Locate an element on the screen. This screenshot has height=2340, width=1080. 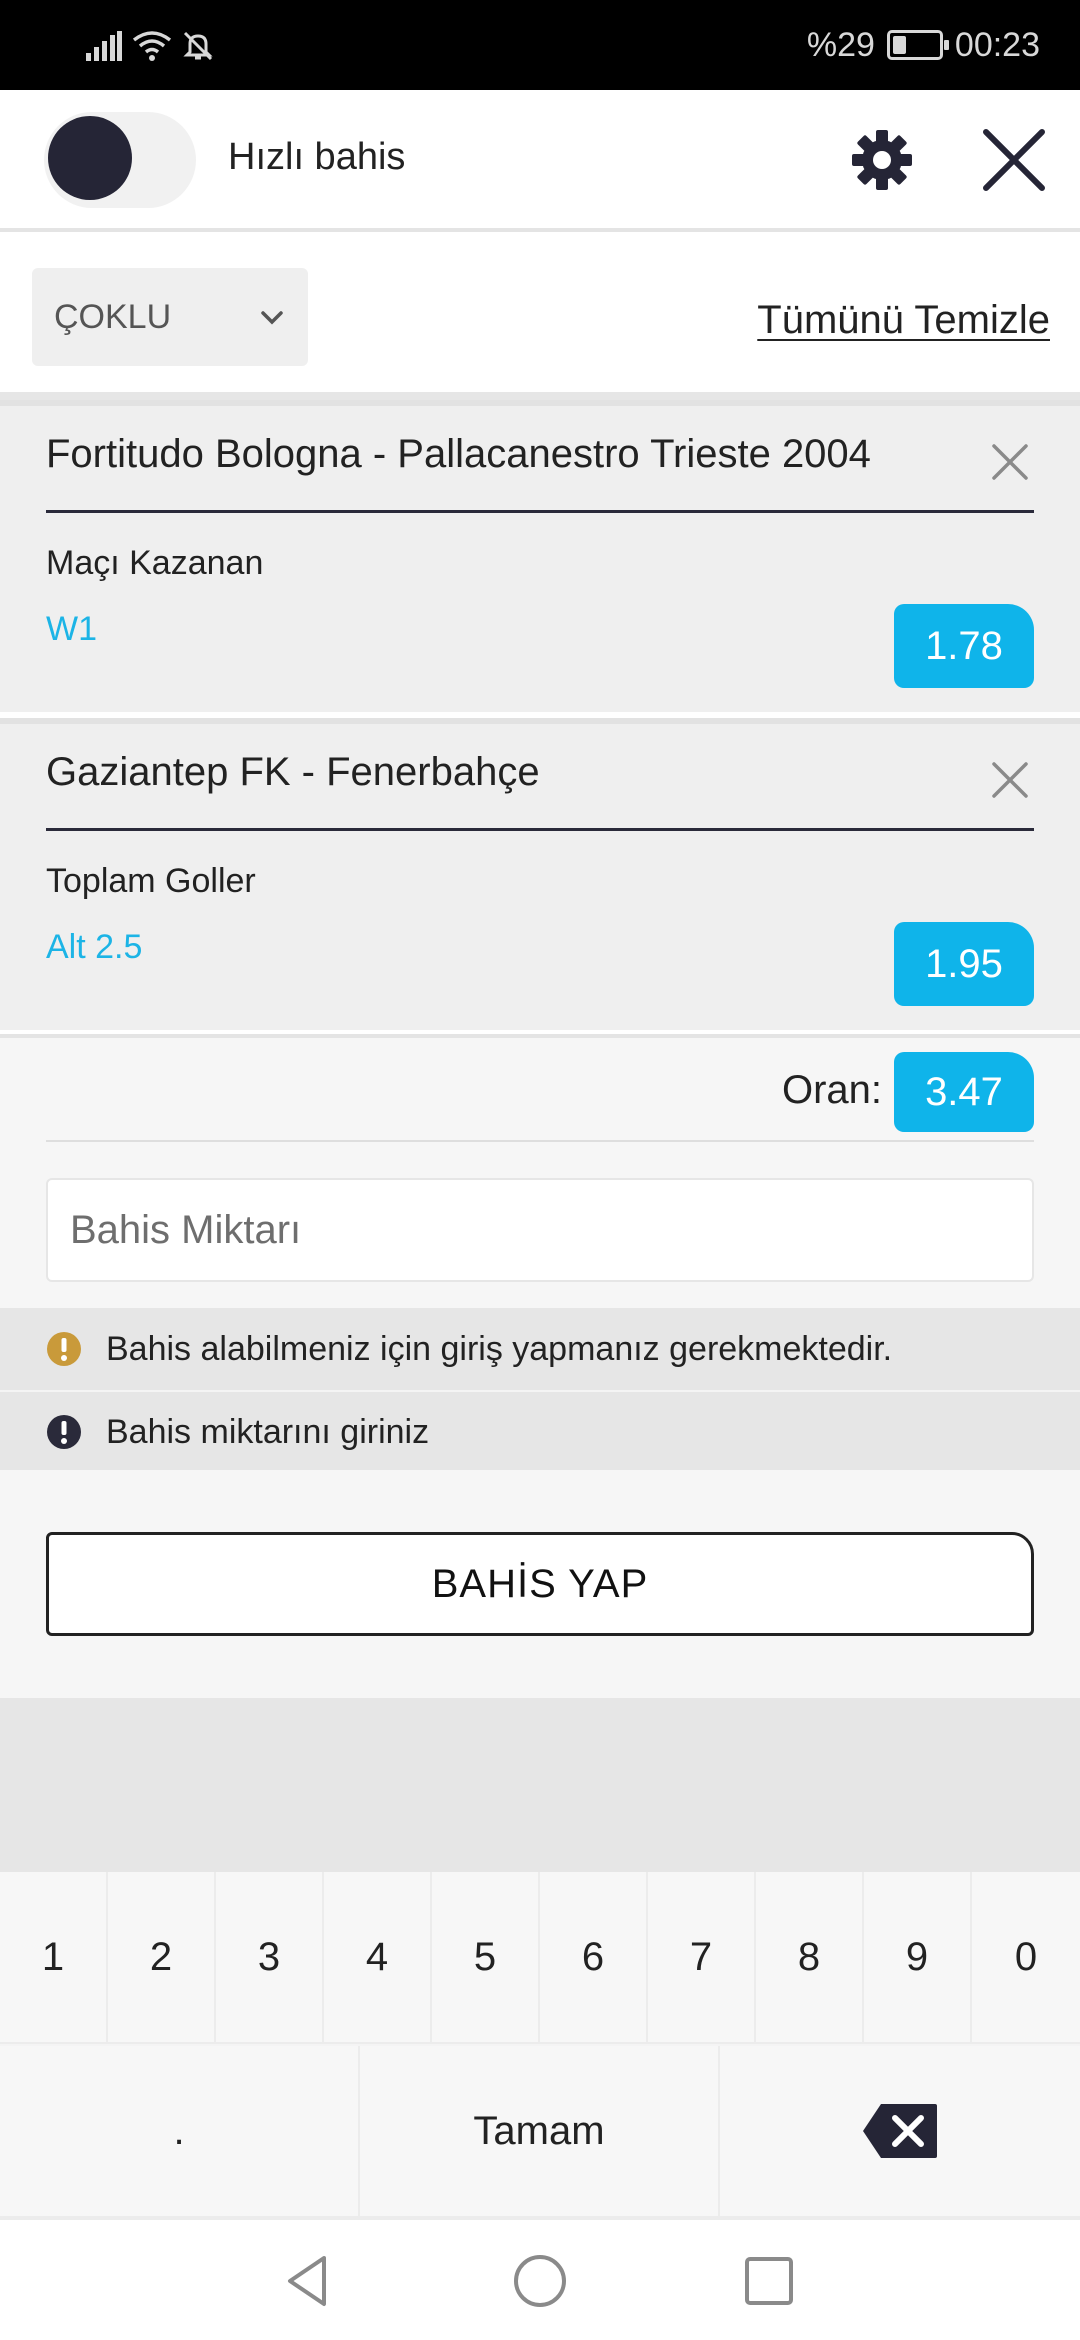
total-odds-label: Oran: is located at coordinates (831, 1090).